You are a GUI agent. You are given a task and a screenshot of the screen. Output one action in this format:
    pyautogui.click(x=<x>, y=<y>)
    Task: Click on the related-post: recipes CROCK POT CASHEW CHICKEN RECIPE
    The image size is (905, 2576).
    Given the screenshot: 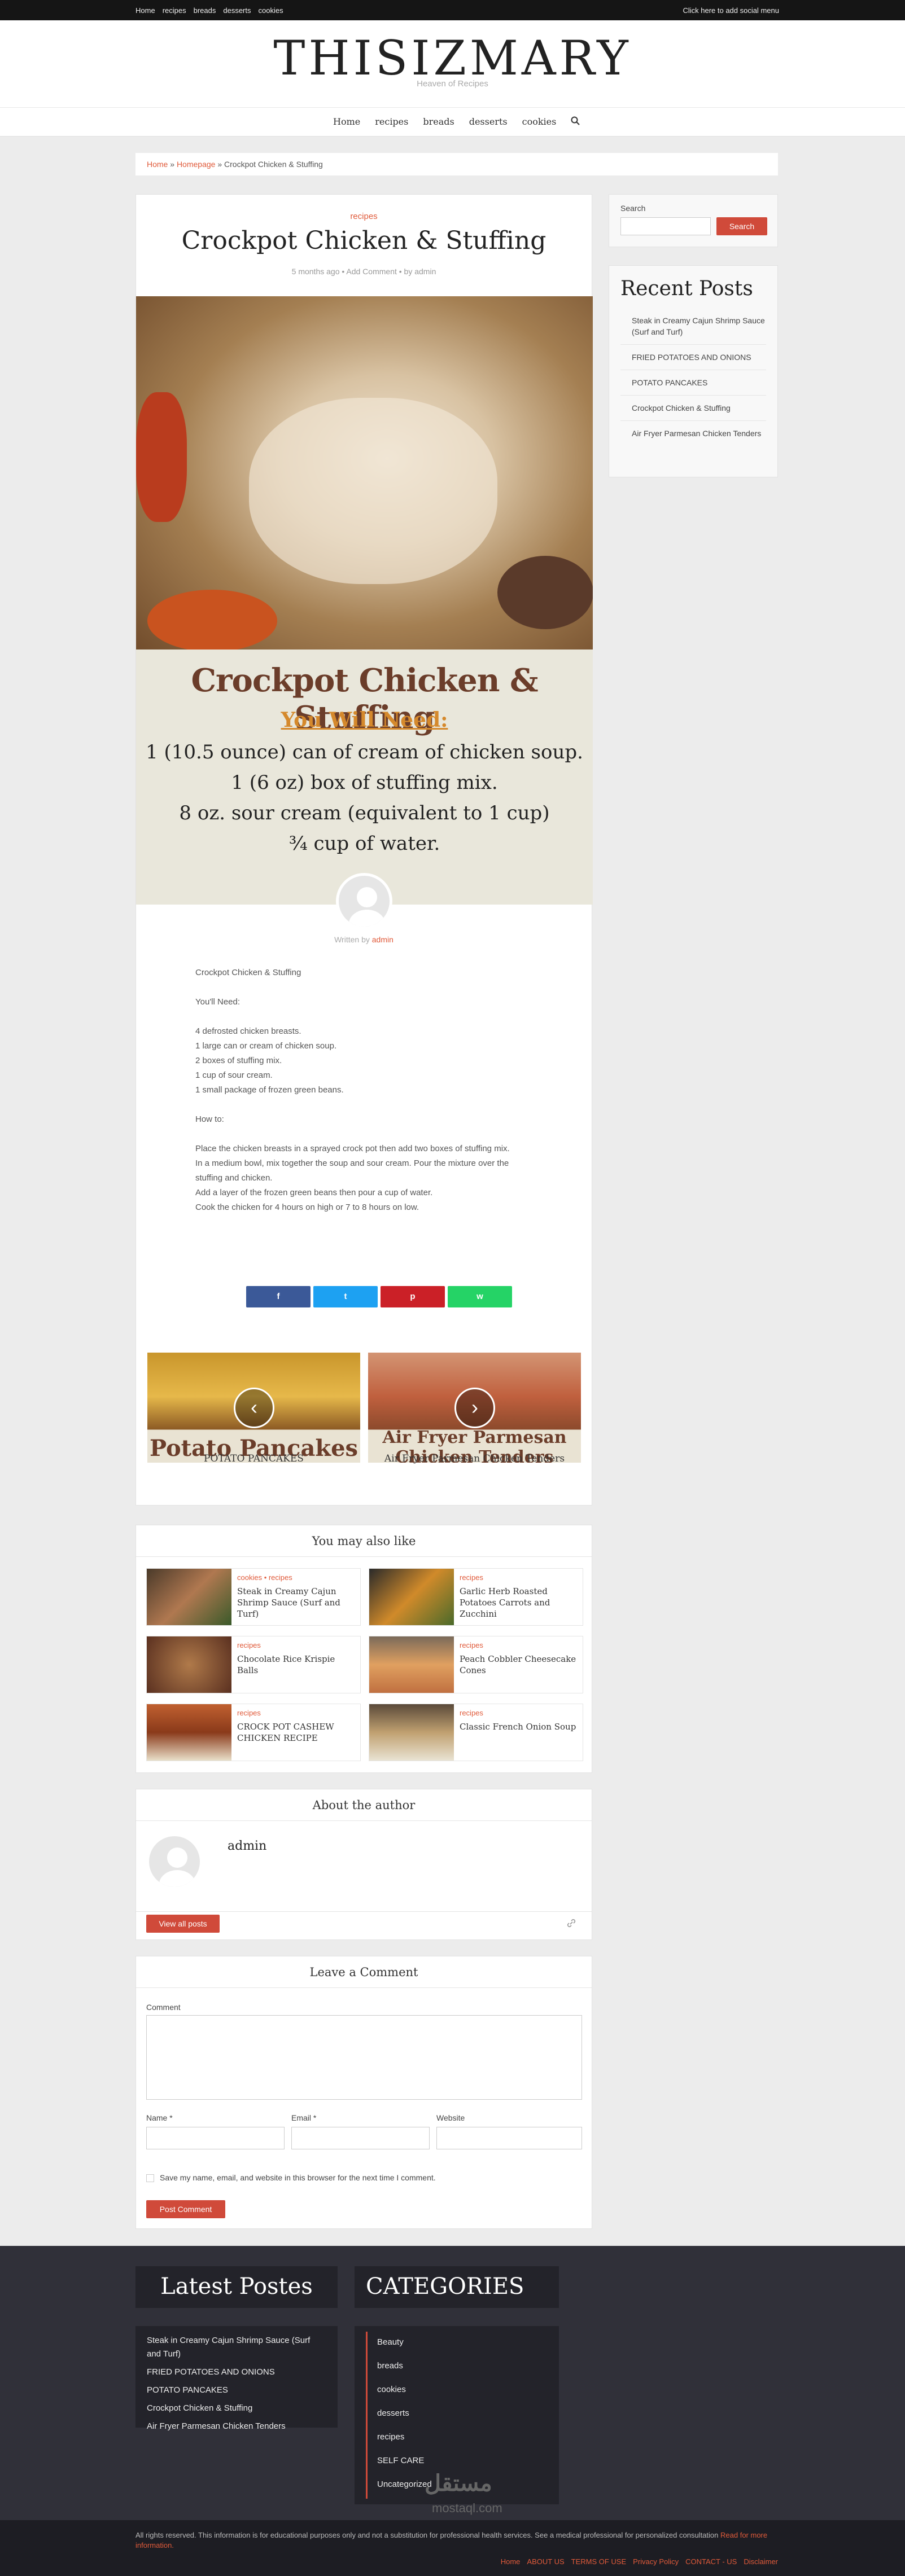 What is the action you would take?
    pyautogui.click(x=254, y=1732)
    